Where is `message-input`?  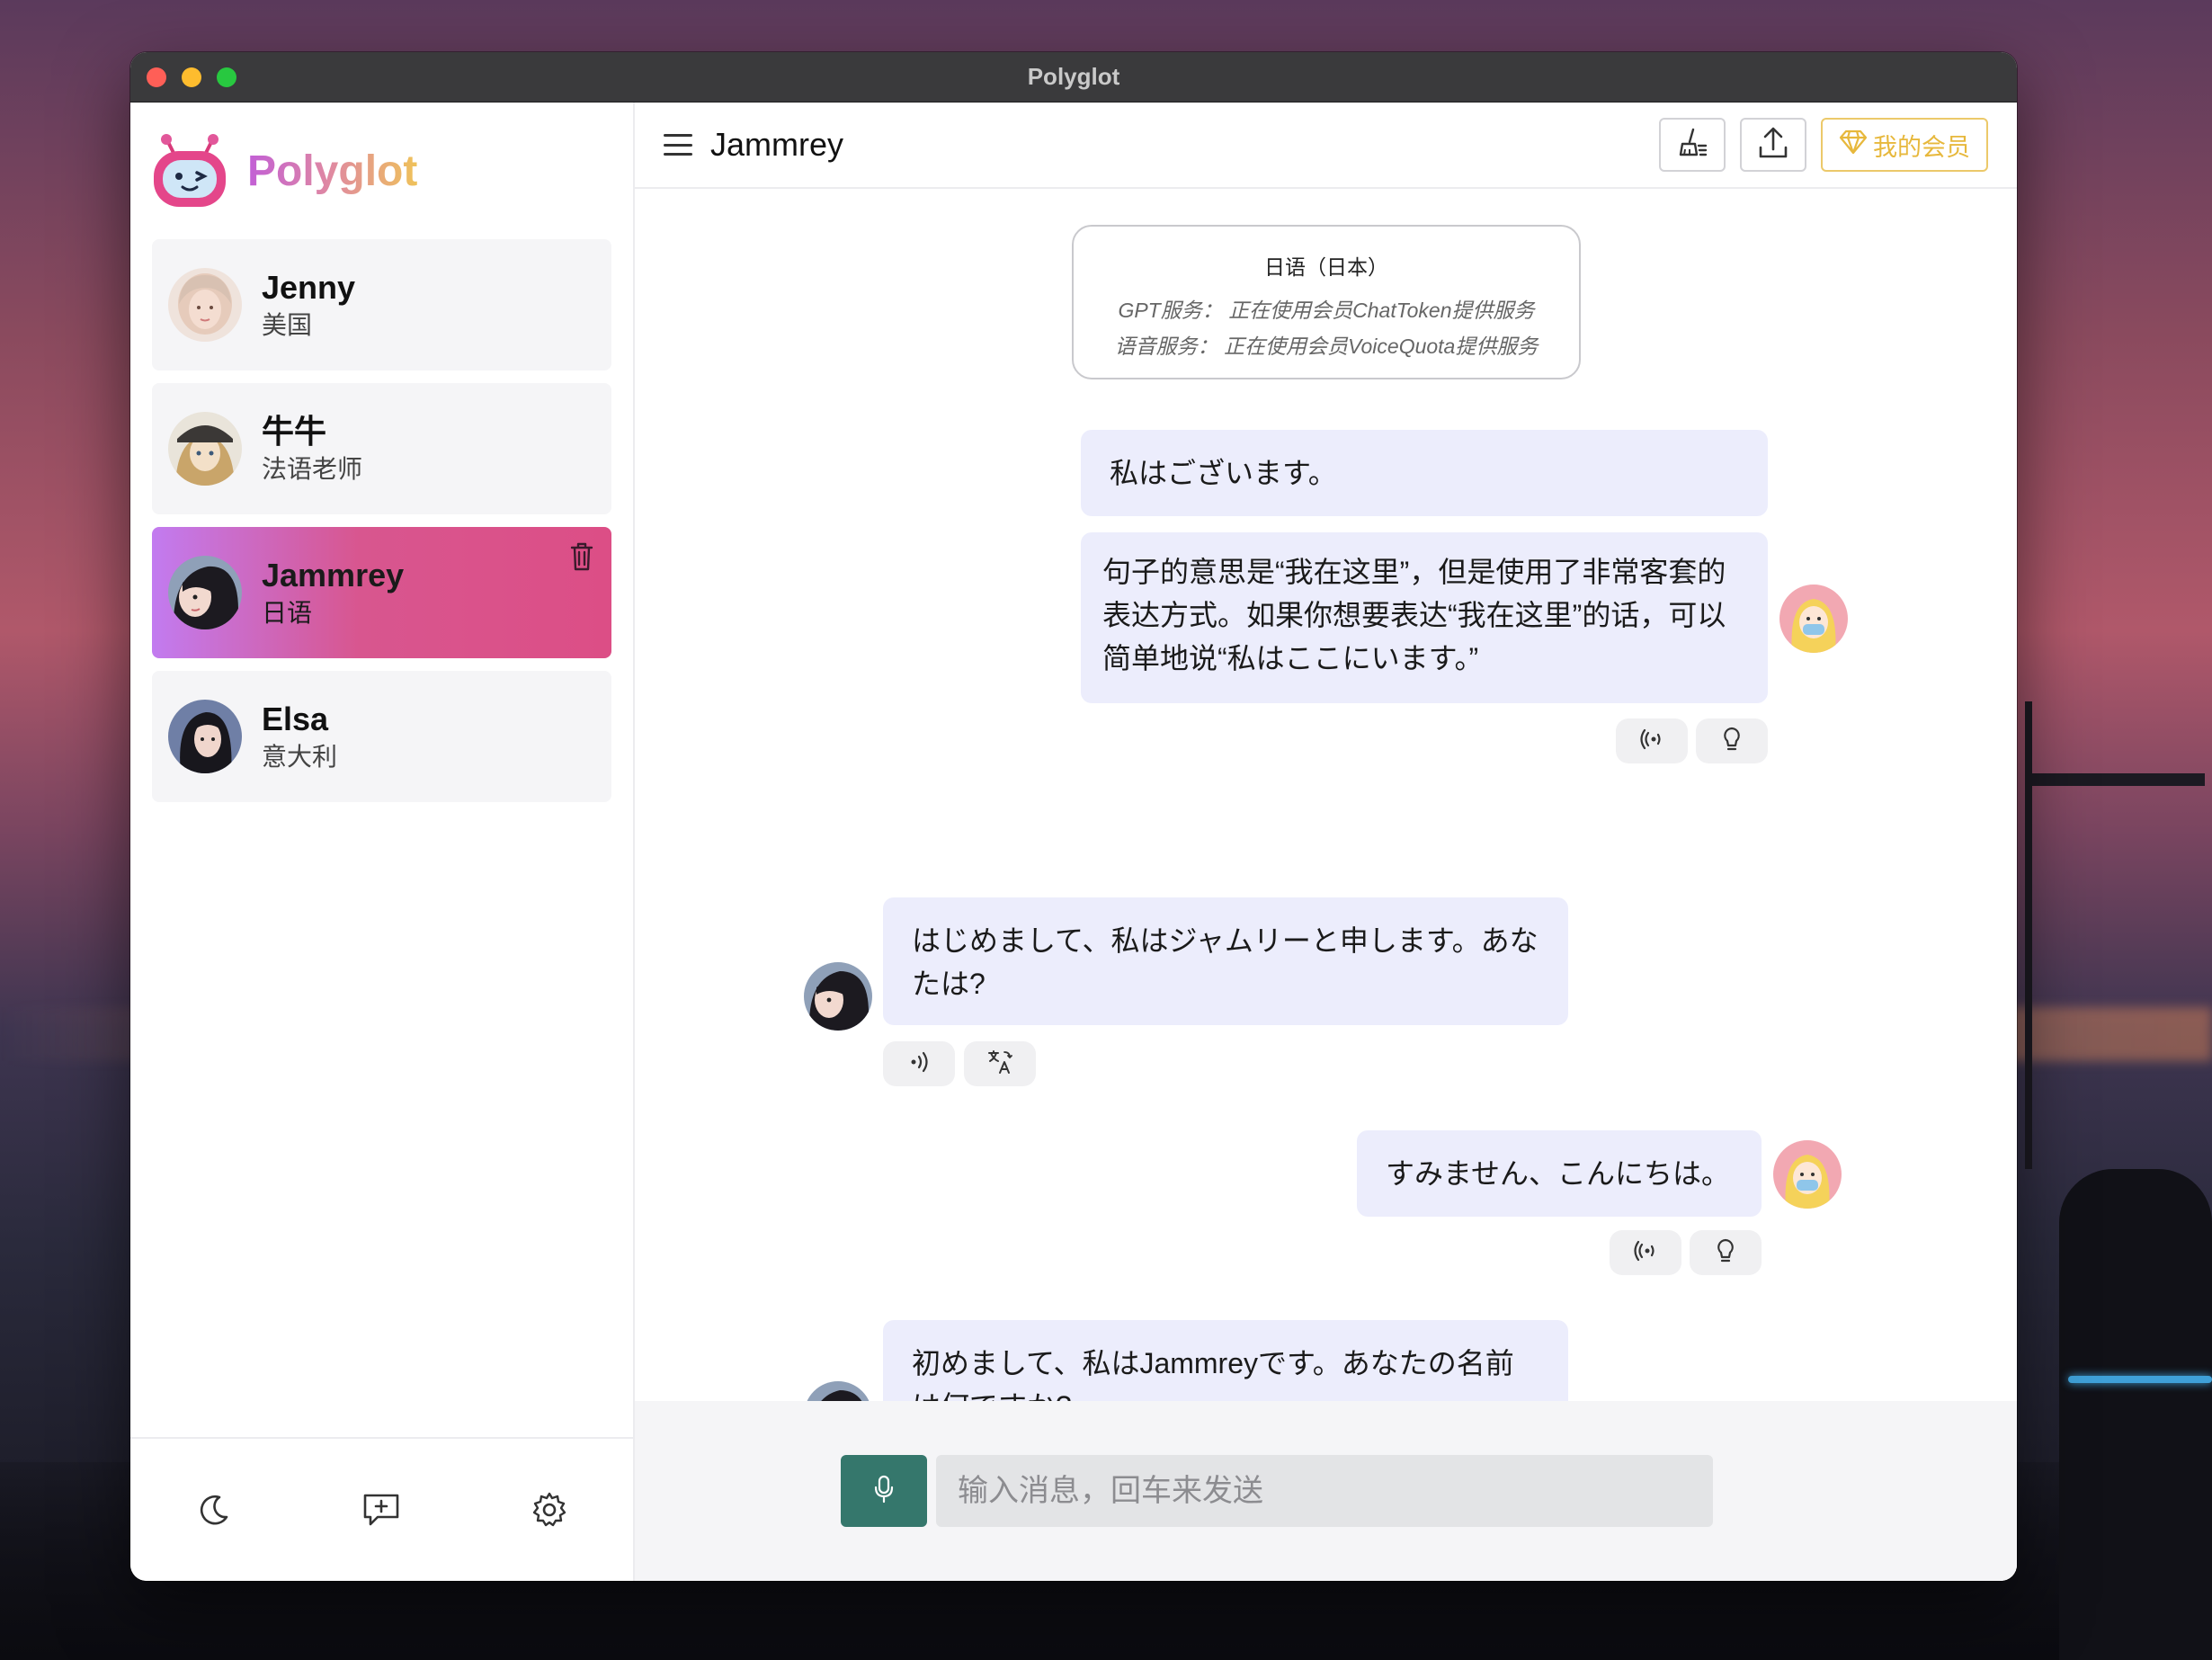
message-input is located at coordinates (1324, 1491).